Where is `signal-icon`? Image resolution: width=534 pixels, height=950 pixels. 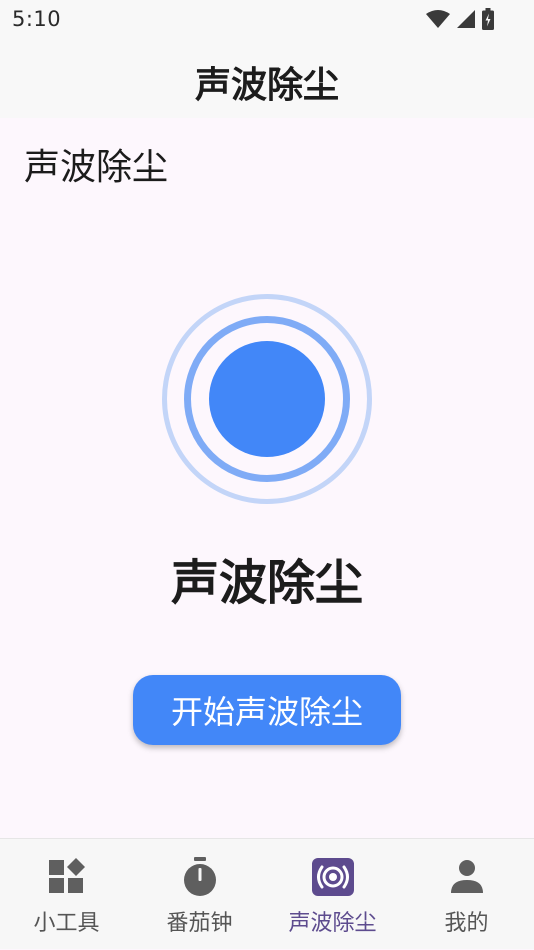 signal-icon is located at coordinates (466, 19).